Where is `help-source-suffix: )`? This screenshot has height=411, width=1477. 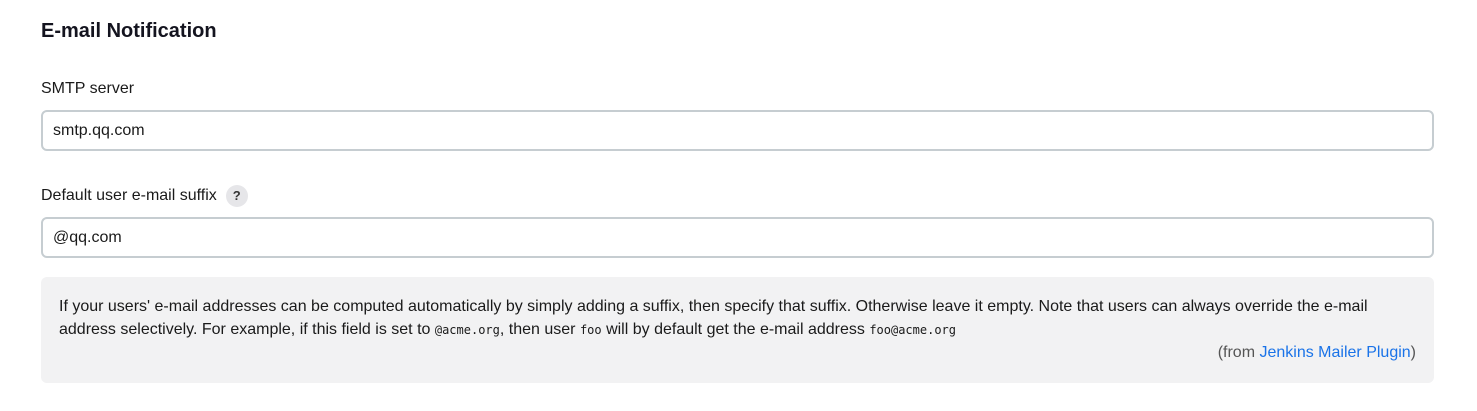
help-source-suffix: ) is located at coordinates (1413, 352).